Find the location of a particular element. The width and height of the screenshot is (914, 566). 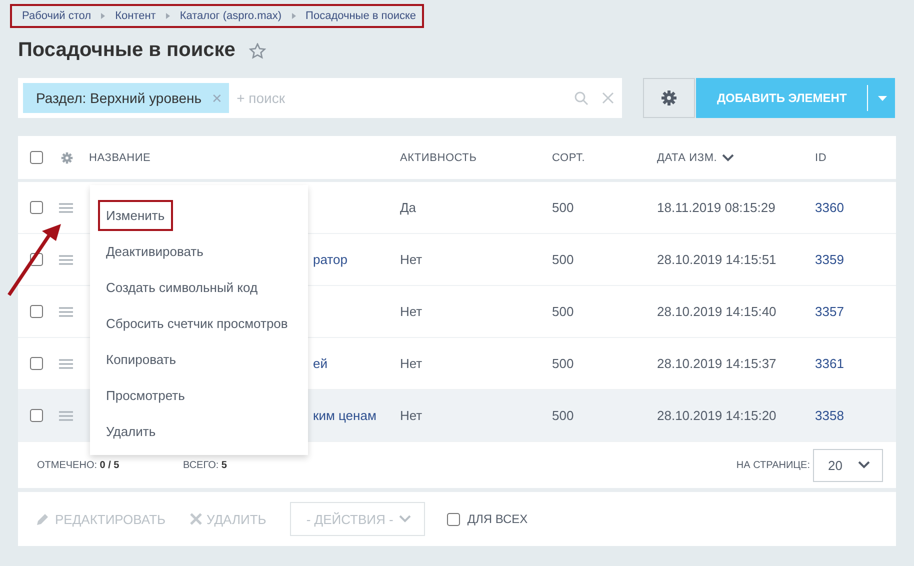

search-icon is located at coordinates (581, 98).